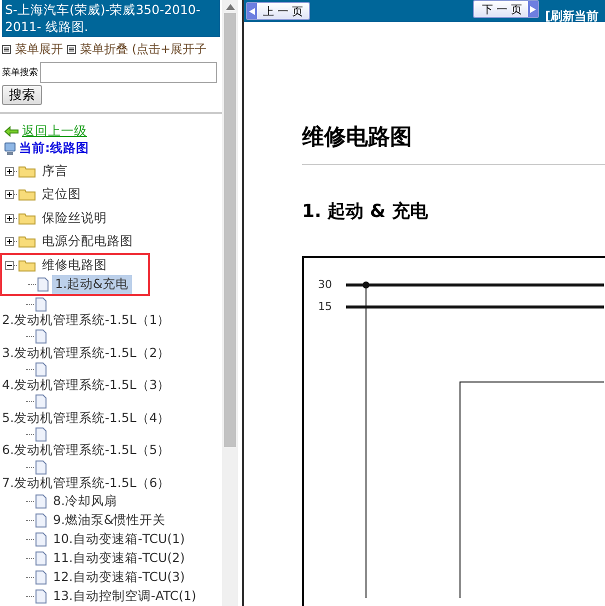 The width and height of the screenshot is (605, 606). What do you see at coordinates (9, 265) in the screenshot?
I see `collapse-icon` at bounding box center [9, 265].